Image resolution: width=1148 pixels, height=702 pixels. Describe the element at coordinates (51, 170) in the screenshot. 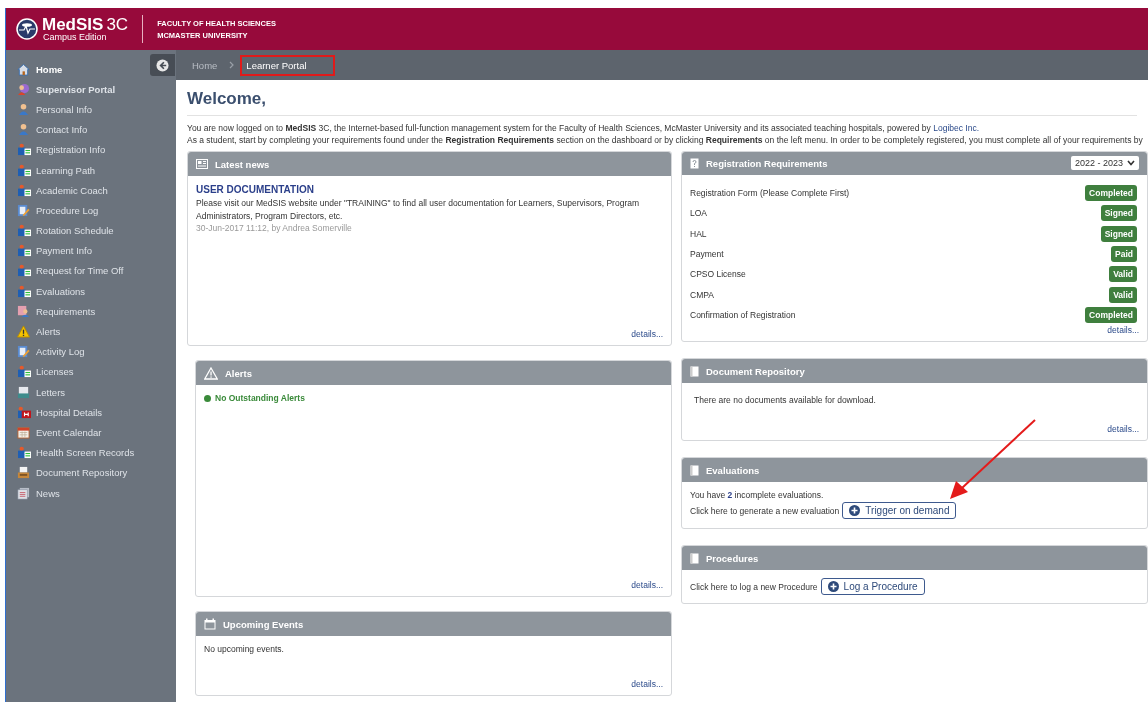

I see `sidebar-item: Learning Path` at that location.